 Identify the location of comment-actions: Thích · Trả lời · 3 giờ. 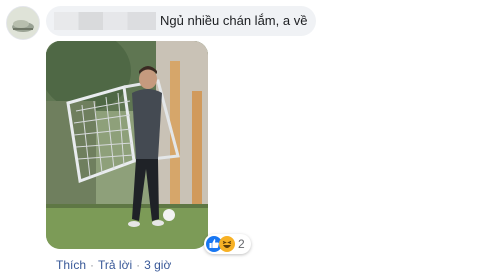
(113, 265).